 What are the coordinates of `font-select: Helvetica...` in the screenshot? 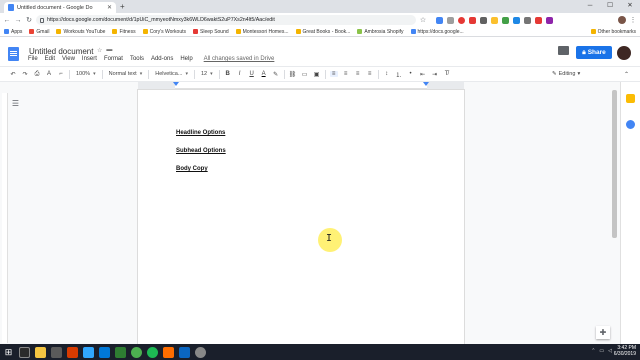 It's located at (171, 74).